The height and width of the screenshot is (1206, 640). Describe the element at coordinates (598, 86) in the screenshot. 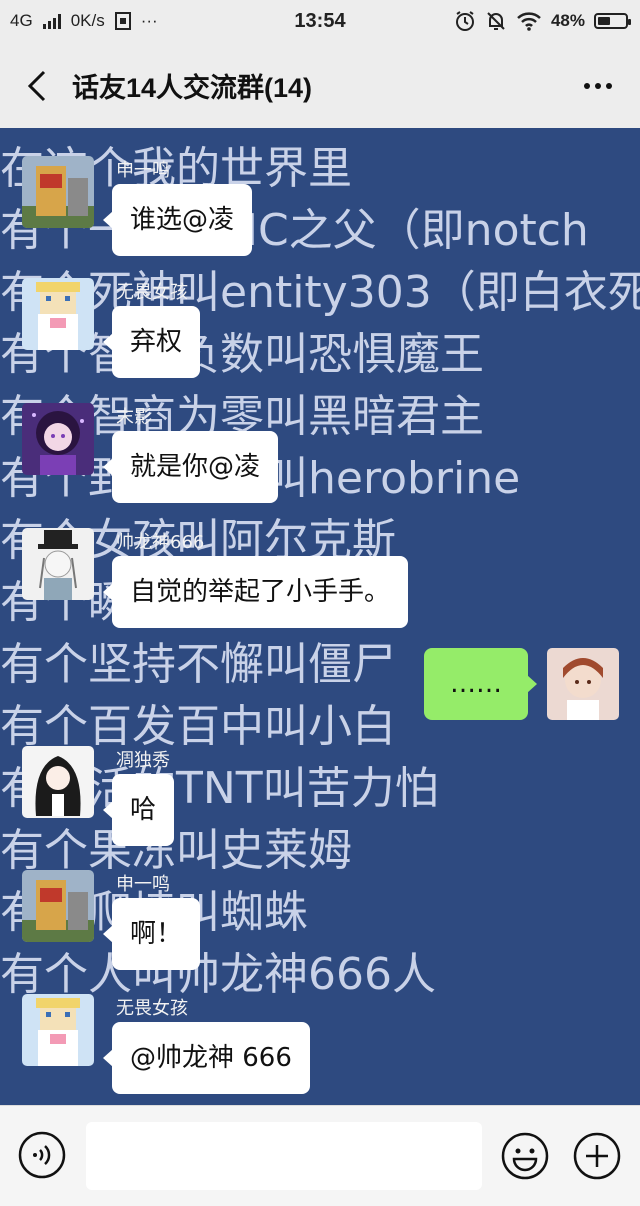

I see `more-options-button` at that location.